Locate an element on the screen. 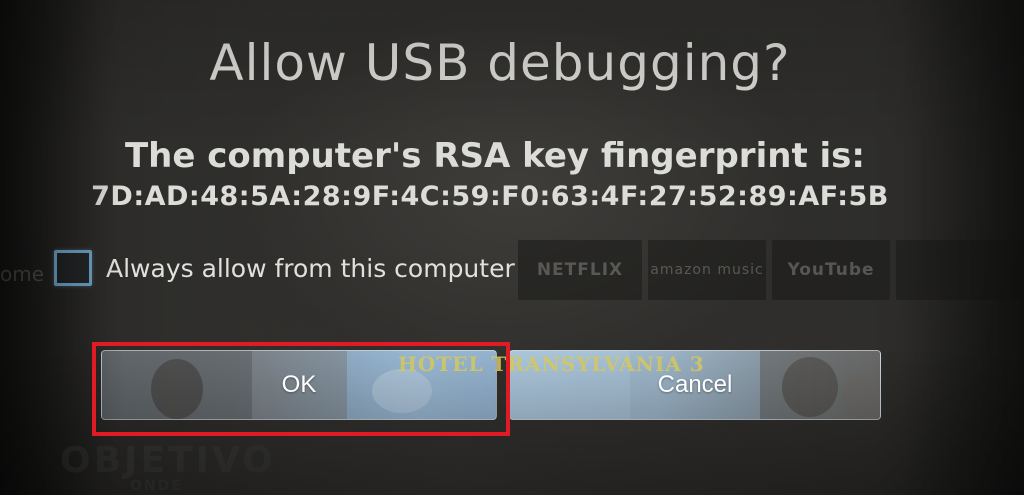 This screenshot has width=1024, height=495. bg-bottom-text: OBJETIVO is located at coordinates (168, 460).